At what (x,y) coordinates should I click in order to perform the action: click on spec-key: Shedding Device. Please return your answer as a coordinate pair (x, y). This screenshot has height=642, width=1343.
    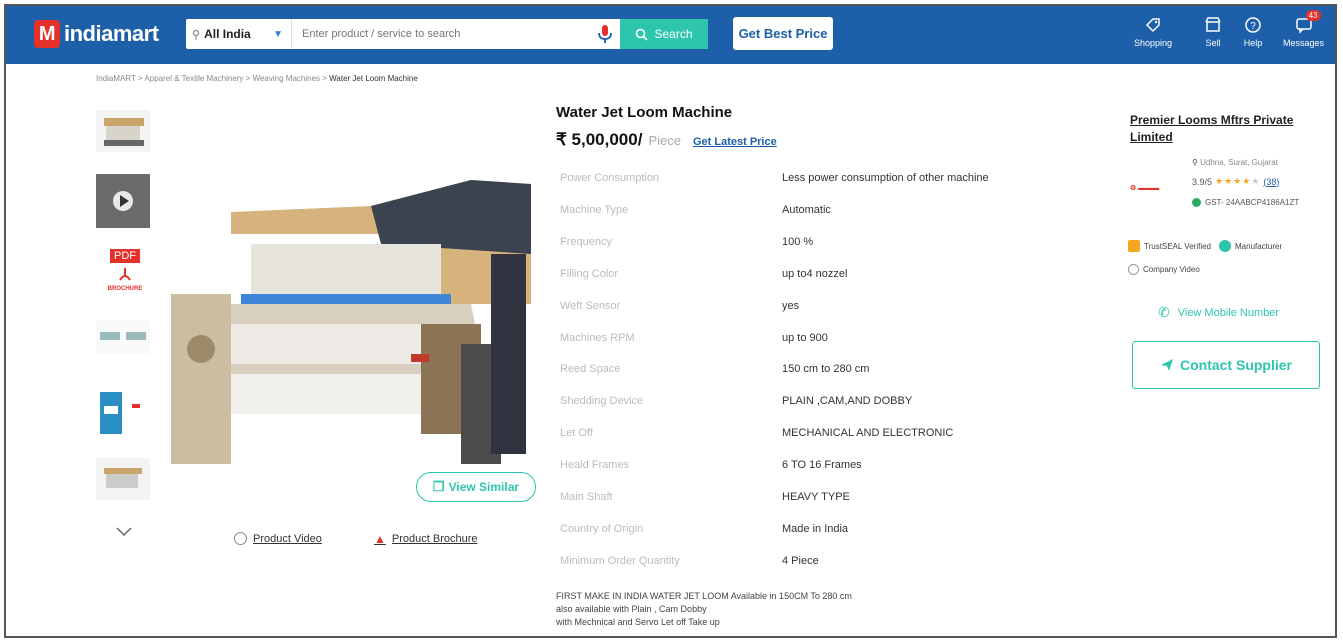
    Looking at the image, I should click on (602, 401).